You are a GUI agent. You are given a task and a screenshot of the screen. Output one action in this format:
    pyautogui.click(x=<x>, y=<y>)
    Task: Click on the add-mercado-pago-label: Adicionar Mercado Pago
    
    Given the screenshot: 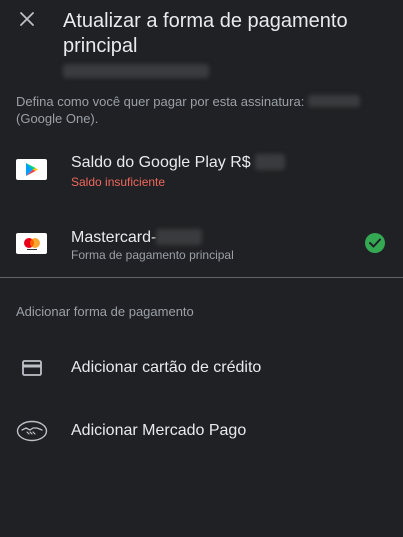 What is the action you would take?
    pyautogui.click(x=159, y=430)
    